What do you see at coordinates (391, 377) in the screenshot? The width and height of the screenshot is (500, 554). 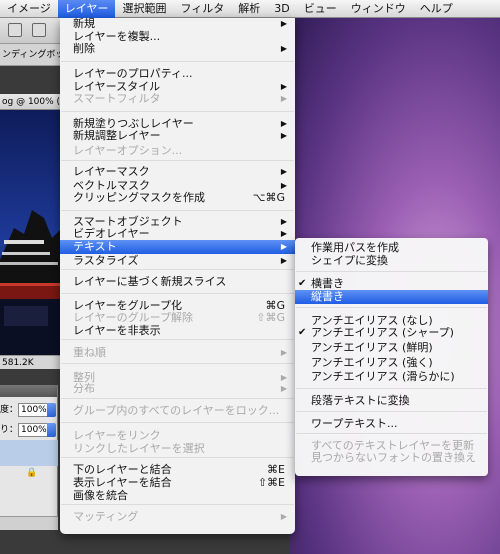 I see `text-submenu-item: アンチエイリアス (滑らかに)` at bounding box center [391, 377].